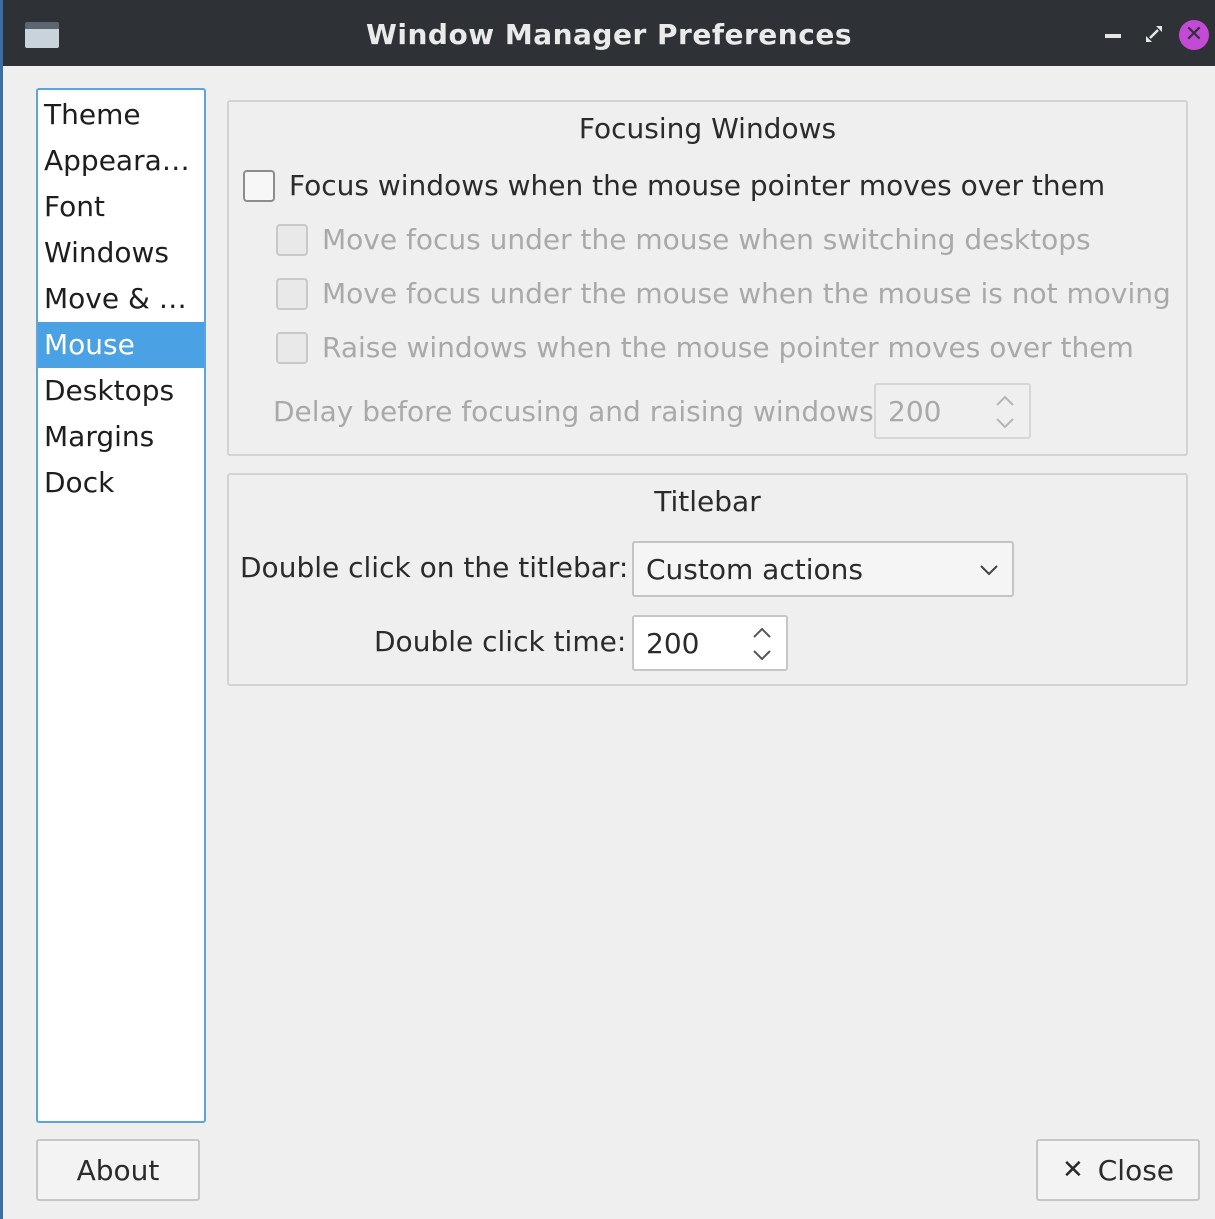 This screenshot has width=1215, height=1219. What do you see at coordinates (121, 345) in the screenshot?
I see `sidebar-item-mouse: Mouse` at bounding box center [121, 345].